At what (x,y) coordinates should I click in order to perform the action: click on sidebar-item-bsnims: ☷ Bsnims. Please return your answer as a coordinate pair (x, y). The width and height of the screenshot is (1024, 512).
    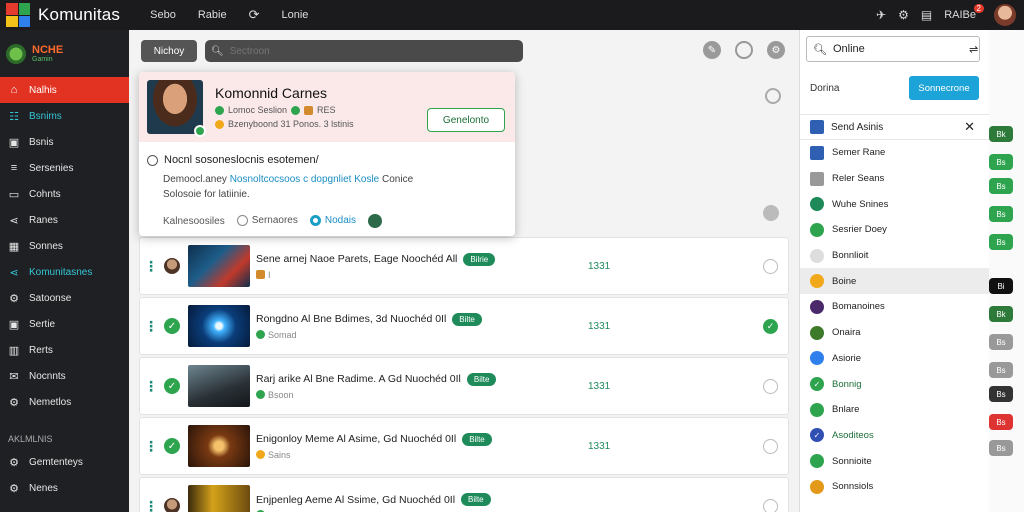
    Looking at the image, I should click on (64, 116).